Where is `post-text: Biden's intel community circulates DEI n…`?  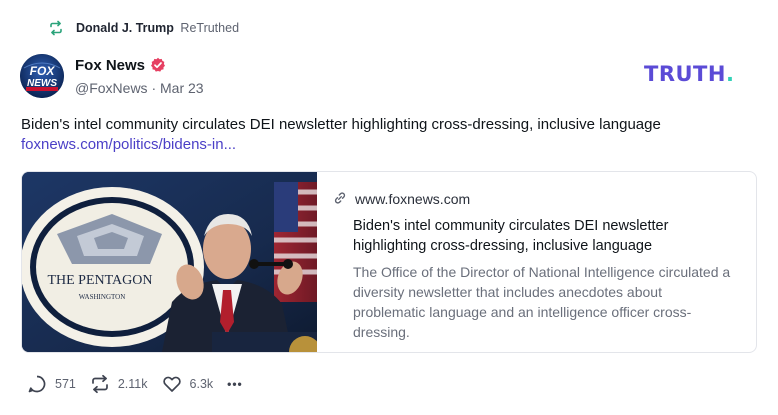
post-text: Biden's intel community circulates DEI n… is located at coordinates (341, 124).